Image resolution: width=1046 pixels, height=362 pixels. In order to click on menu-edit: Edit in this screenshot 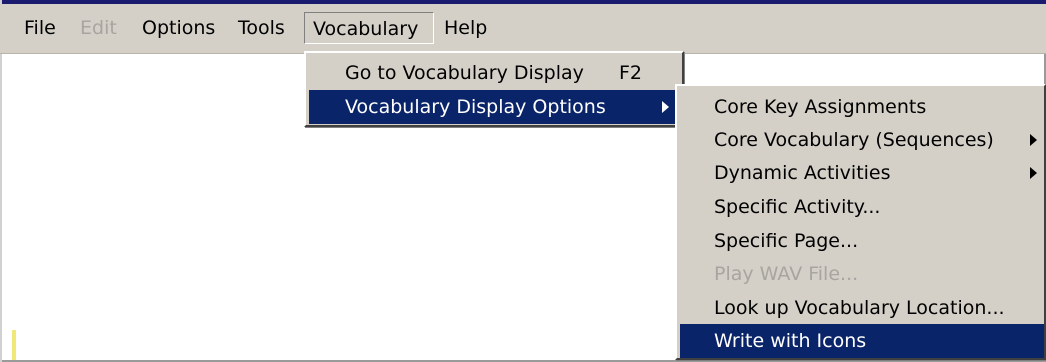, I will do `click(98, 28)`.